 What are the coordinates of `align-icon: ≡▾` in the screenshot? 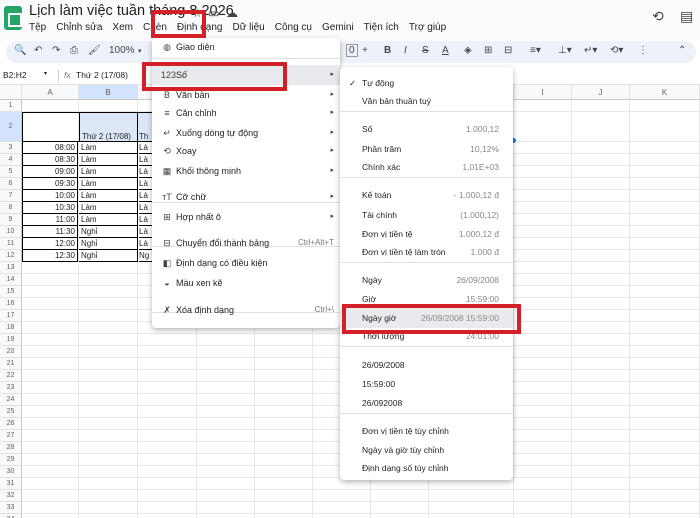 It's located at (535, 50).